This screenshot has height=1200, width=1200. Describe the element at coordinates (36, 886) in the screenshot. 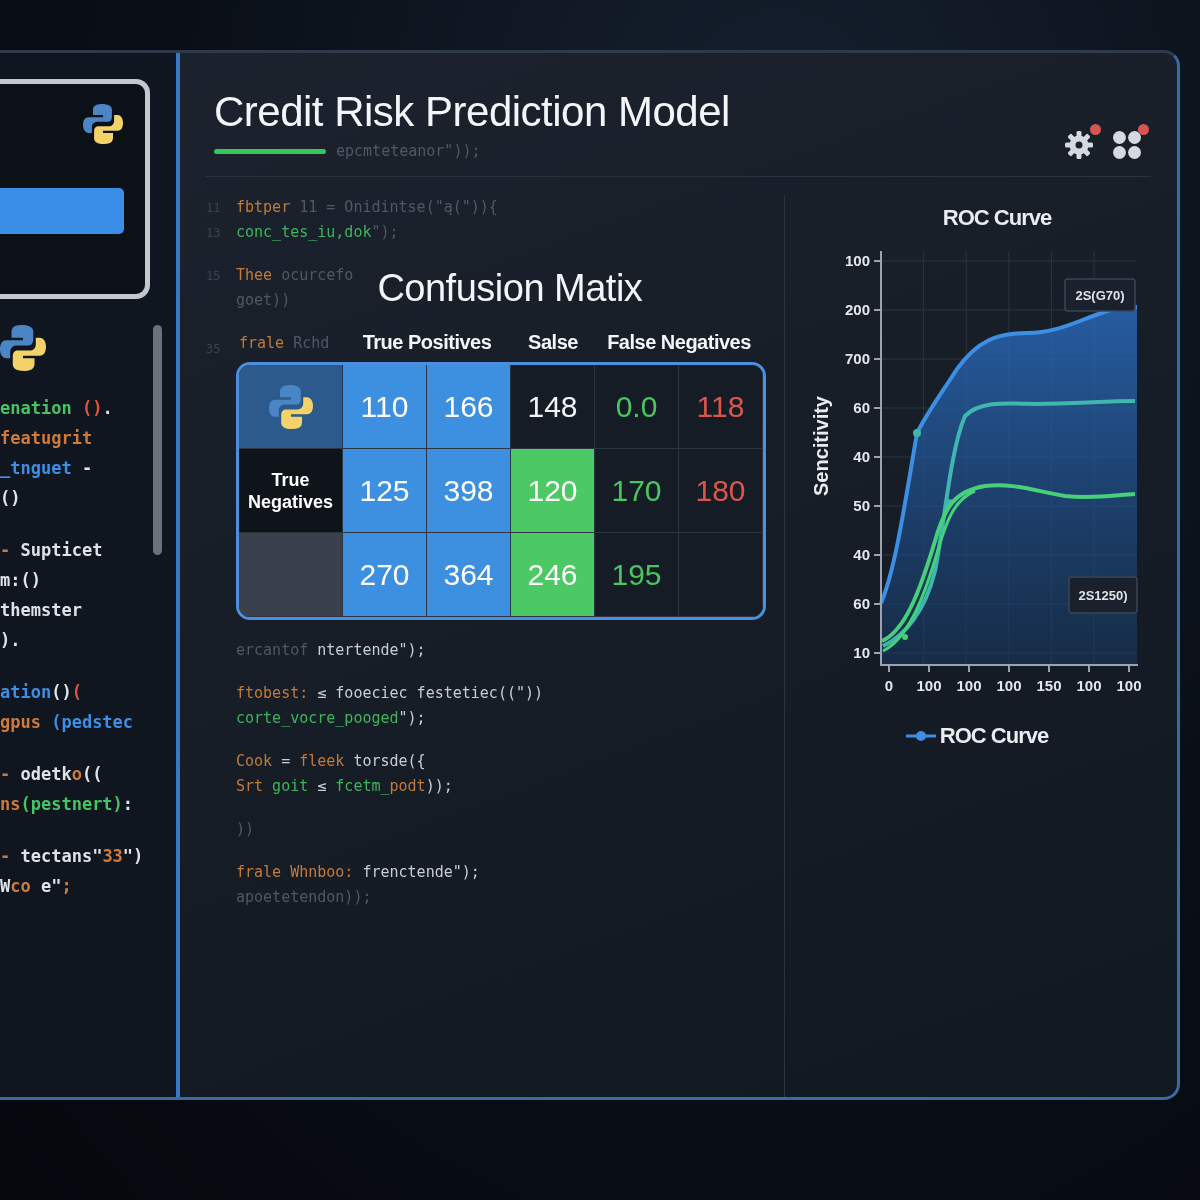

I see `code-line: Wco e";` at that location.